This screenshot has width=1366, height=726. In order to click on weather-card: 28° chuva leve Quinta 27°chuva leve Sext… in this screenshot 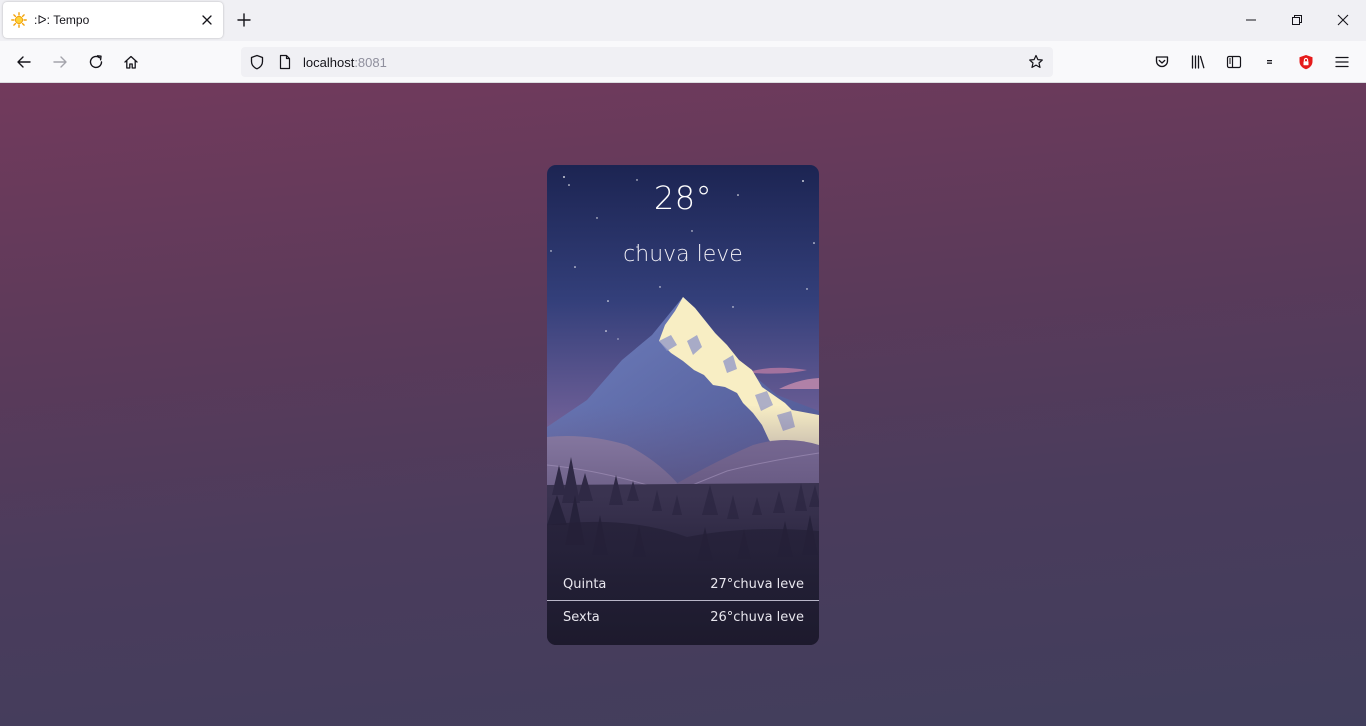, I will do `click(683, 405)`.